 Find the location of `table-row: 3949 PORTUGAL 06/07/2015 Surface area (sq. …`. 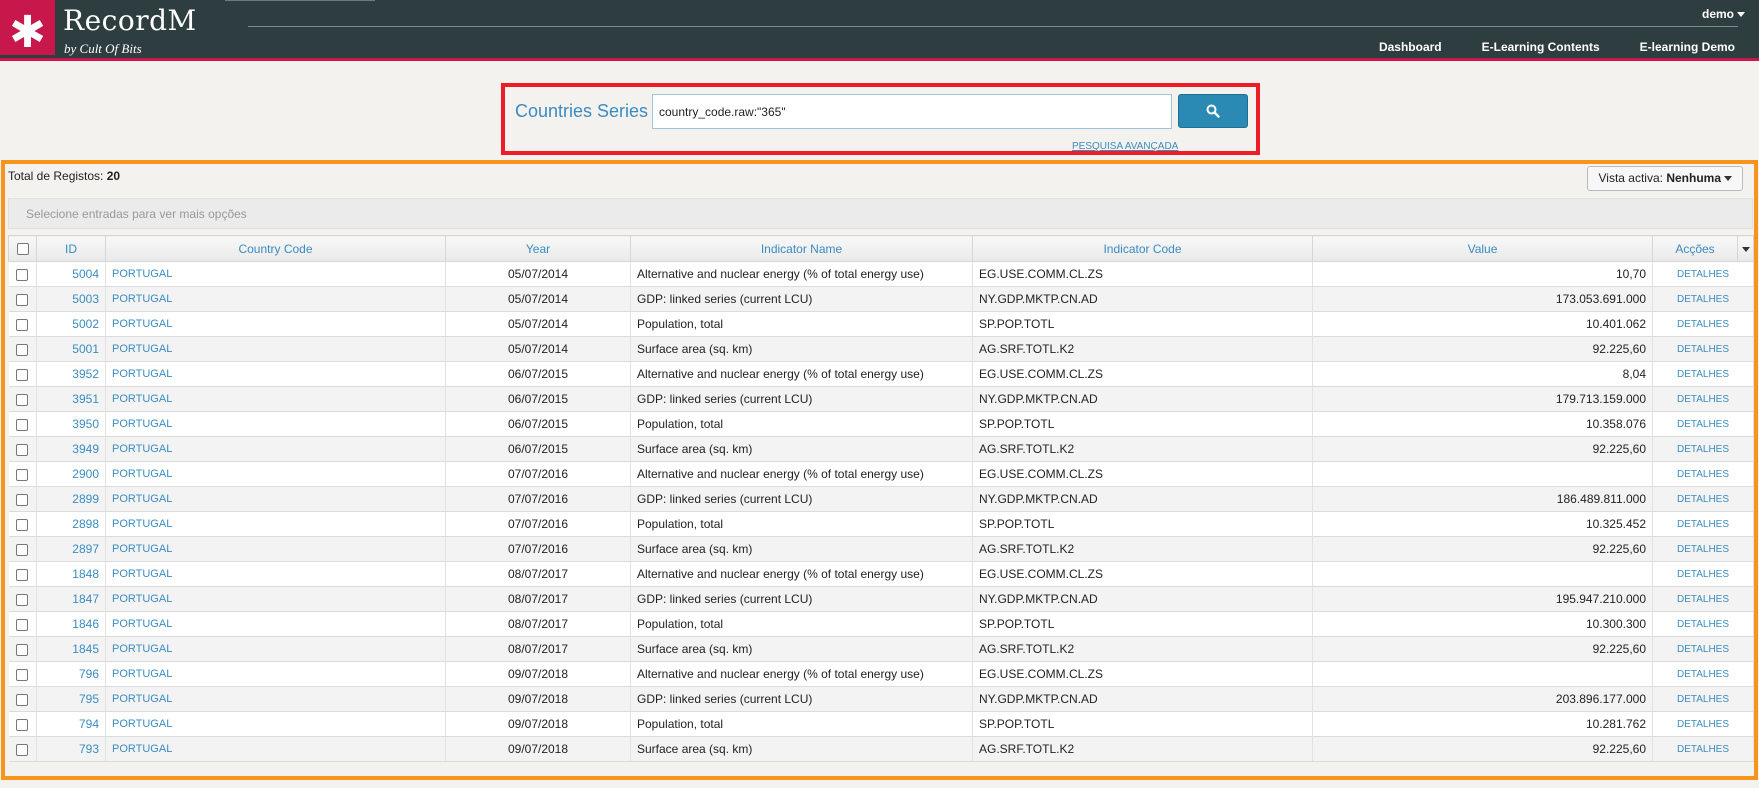

table-row: 3949 PORTUGAL 06/07/2015 Surface area (sq. … is located at coordinates (881, 449).